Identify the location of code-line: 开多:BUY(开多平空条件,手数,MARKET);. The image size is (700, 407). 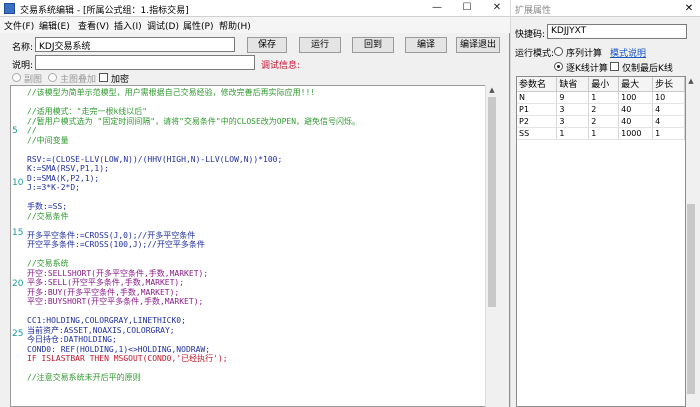
(261, 293).